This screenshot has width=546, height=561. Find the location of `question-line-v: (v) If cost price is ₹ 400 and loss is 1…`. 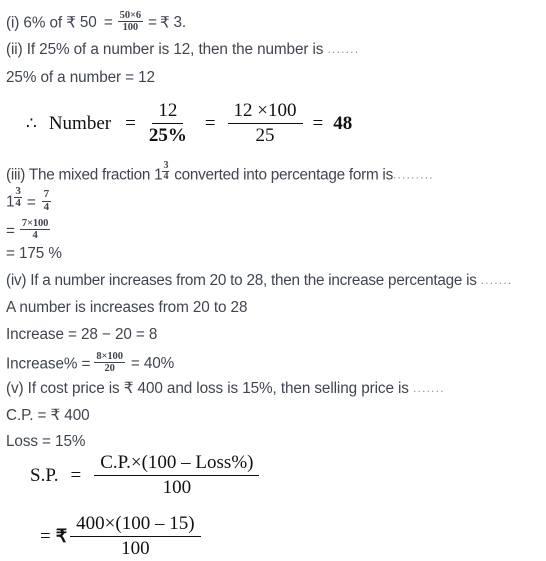

question-line-v: (v) If cost price is ₹ 400 and loss is 1… is located at coordinates (225, 388).